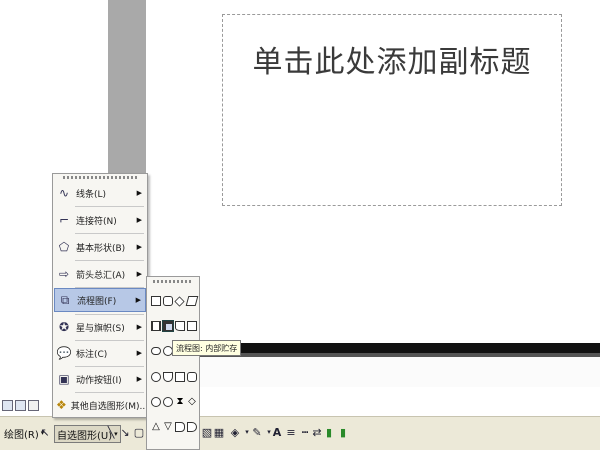 This screenshot has width=600, height=450. Describe the element at coordinates (61, 405) in the screenshot. I see `more-autoshapes-icon: ❖` at that location.